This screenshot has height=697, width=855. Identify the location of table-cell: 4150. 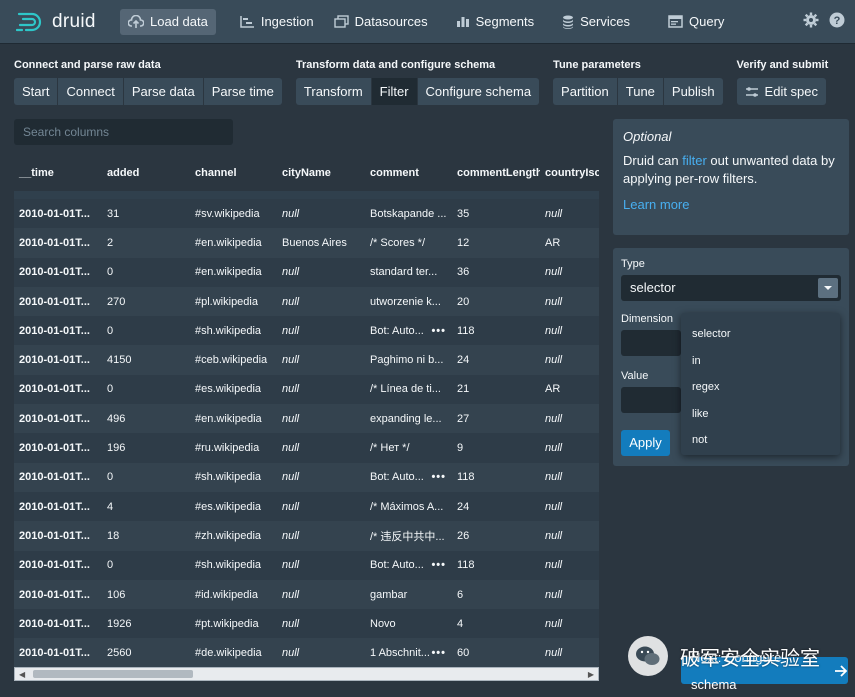
(119, 360).